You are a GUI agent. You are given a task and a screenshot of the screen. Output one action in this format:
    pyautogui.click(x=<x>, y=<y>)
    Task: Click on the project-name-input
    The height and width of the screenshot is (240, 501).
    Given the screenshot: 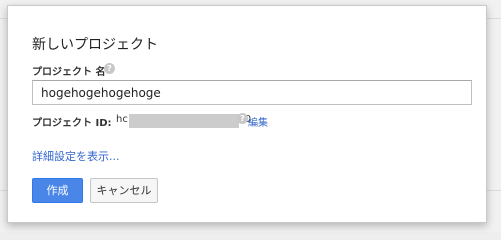 What is the action you would take?
    pyautogui.click(x=252, y=92)
    